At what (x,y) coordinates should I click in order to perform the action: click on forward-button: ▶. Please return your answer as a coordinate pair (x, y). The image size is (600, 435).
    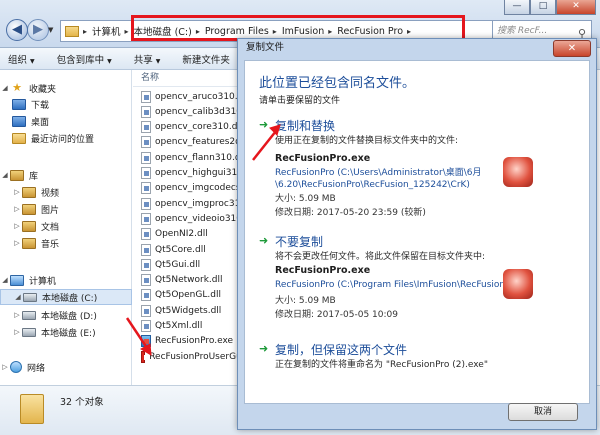
    Looking at the image, I should click on (38, 30).